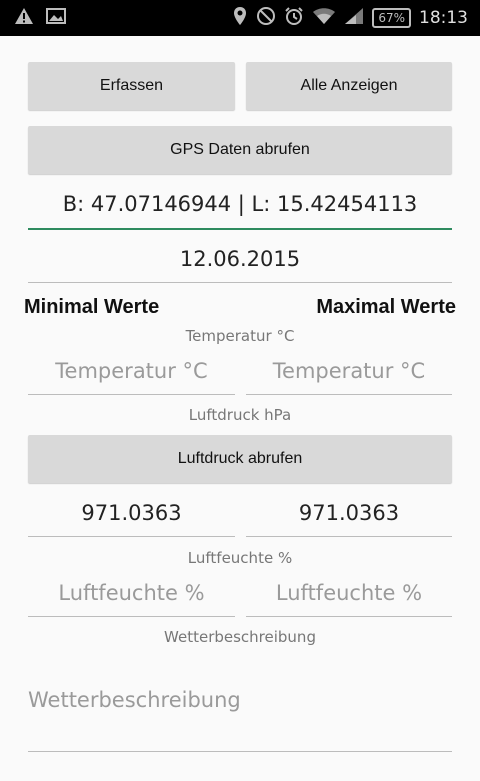 This screenshot has width=480, height=781. I want to click on humidity-max-input: Luftfeuchte %, so click(349, 593).